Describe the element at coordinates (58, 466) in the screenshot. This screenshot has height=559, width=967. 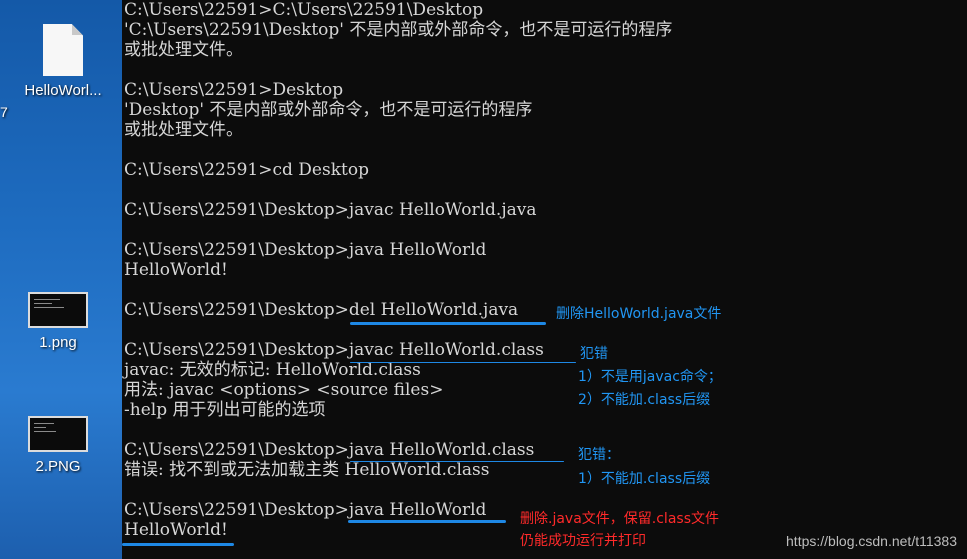
I see `desktop-icon-label: 2.PNG` at that location.